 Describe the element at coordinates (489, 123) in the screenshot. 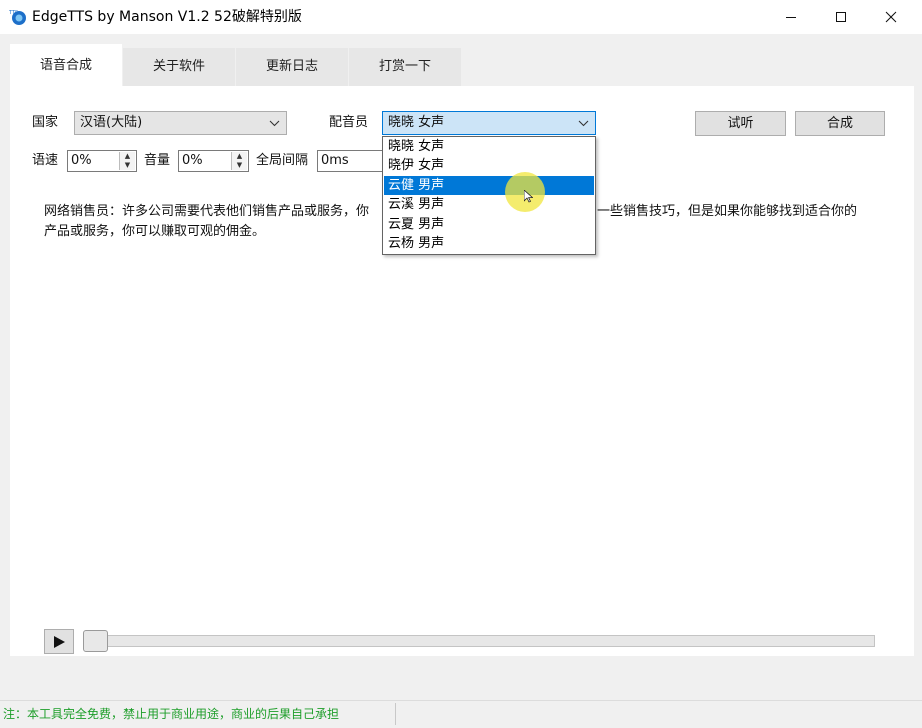

I see `voice-select: 晓晓 女声` at that location.